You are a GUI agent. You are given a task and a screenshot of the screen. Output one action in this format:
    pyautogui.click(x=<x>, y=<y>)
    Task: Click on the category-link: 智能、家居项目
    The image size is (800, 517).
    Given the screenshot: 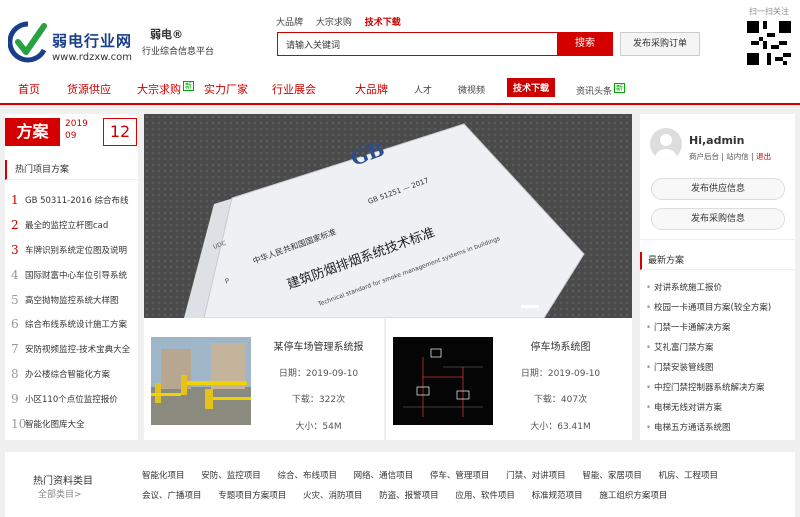 What is the action you would take?
    pyautogui.click(x=612, y=476)
    